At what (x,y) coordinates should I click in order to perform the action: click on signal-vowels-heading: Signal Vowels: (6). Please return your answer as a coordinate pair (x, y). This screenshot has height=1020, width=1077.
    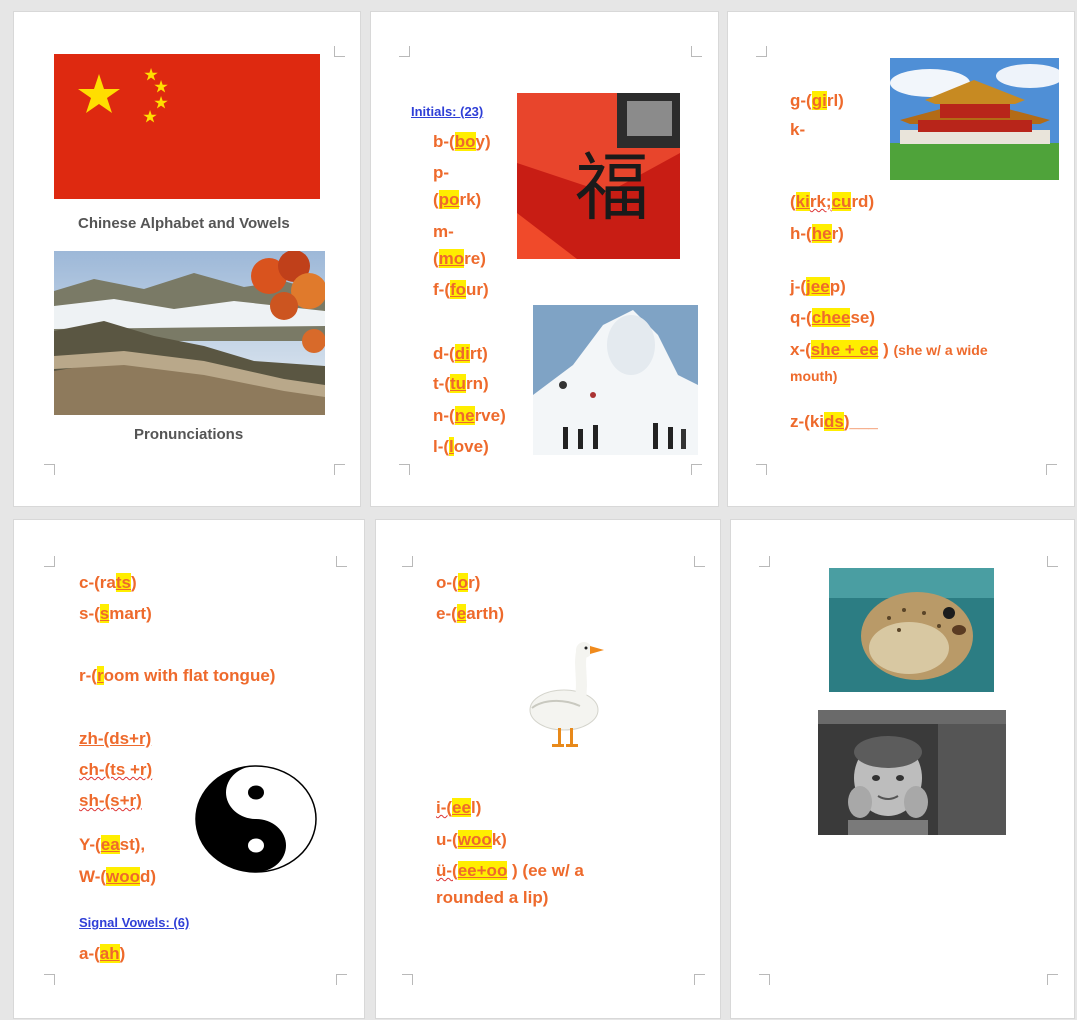
    Looking at the image, I should click on (134, 922).